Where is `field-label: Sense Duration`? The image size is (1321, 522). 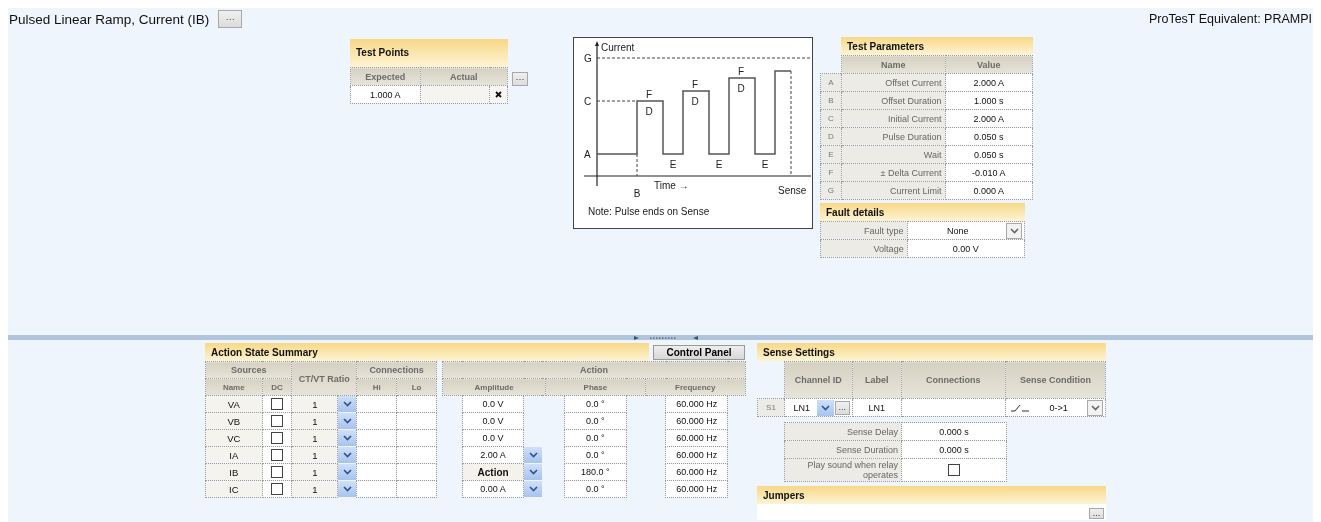 field-label: Sense Duration is located at coordinates (843, 449).